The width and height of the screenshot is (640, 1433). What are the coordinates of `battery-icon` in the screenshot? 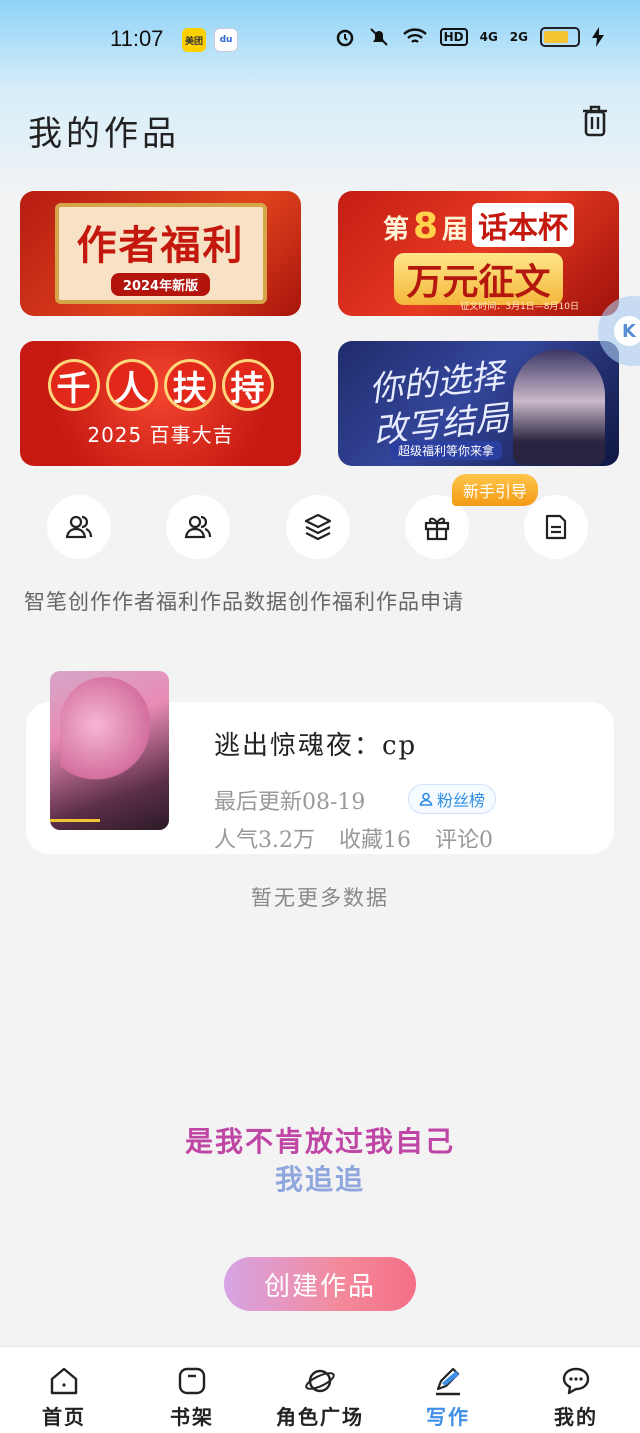 It's located at (560, 37).